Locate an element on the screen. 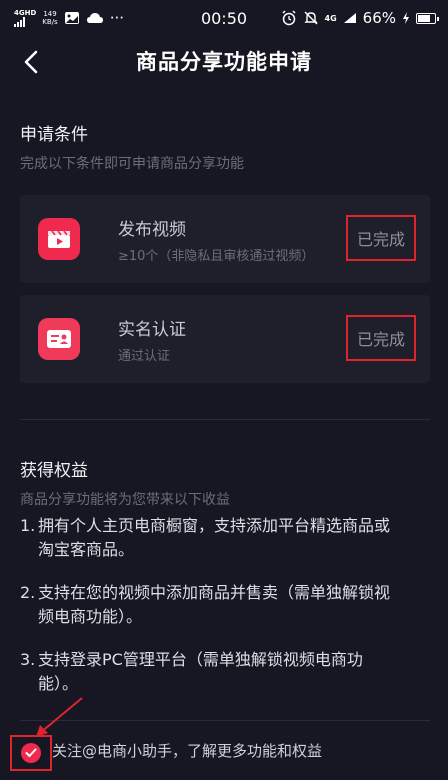 The width and height of the screenshot is (448, 780). status-left: 4GHD 149 KB/s ··· is located at coordinates (69, 18).